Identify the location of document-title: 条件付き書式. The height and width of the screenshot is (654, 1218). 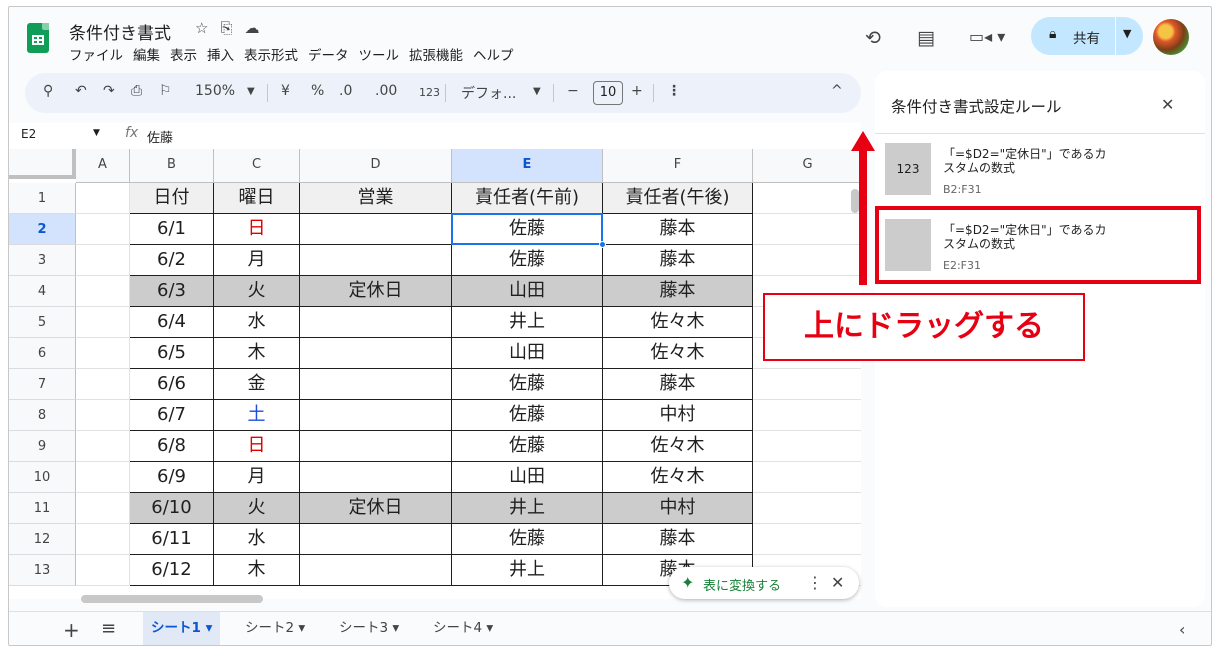
(120, 31).